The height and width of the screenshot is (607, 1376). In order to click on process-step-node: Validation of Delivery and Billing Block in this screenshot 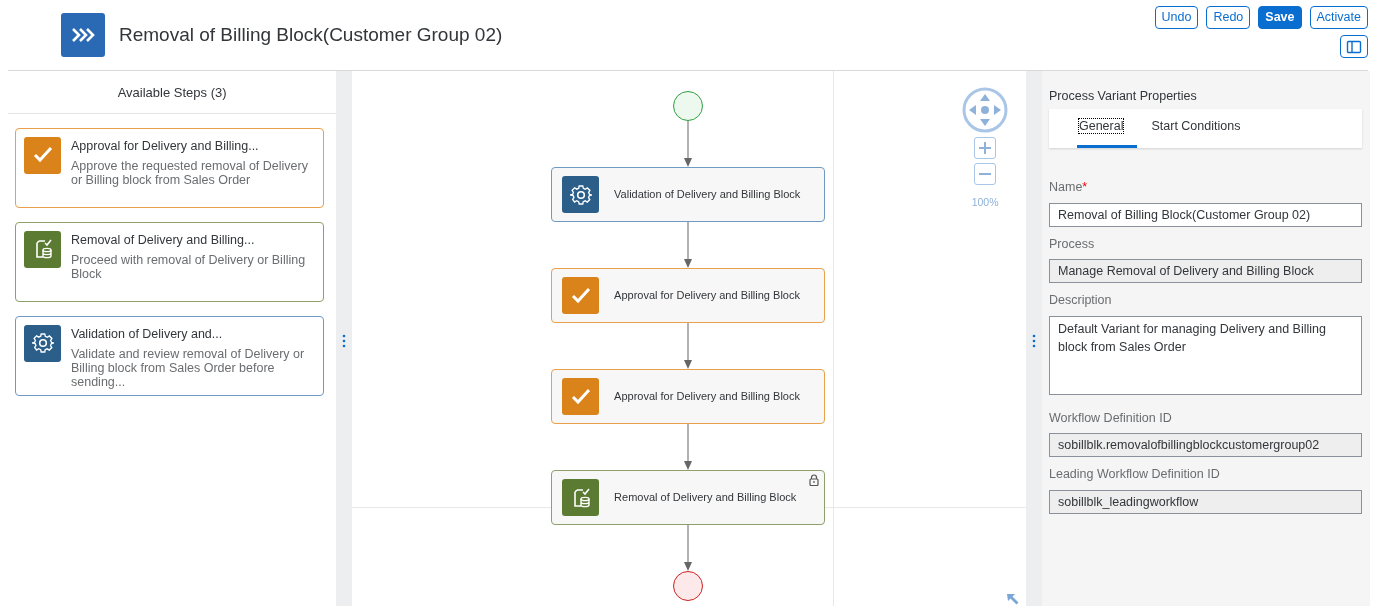, I will do `click(688, 194)`.